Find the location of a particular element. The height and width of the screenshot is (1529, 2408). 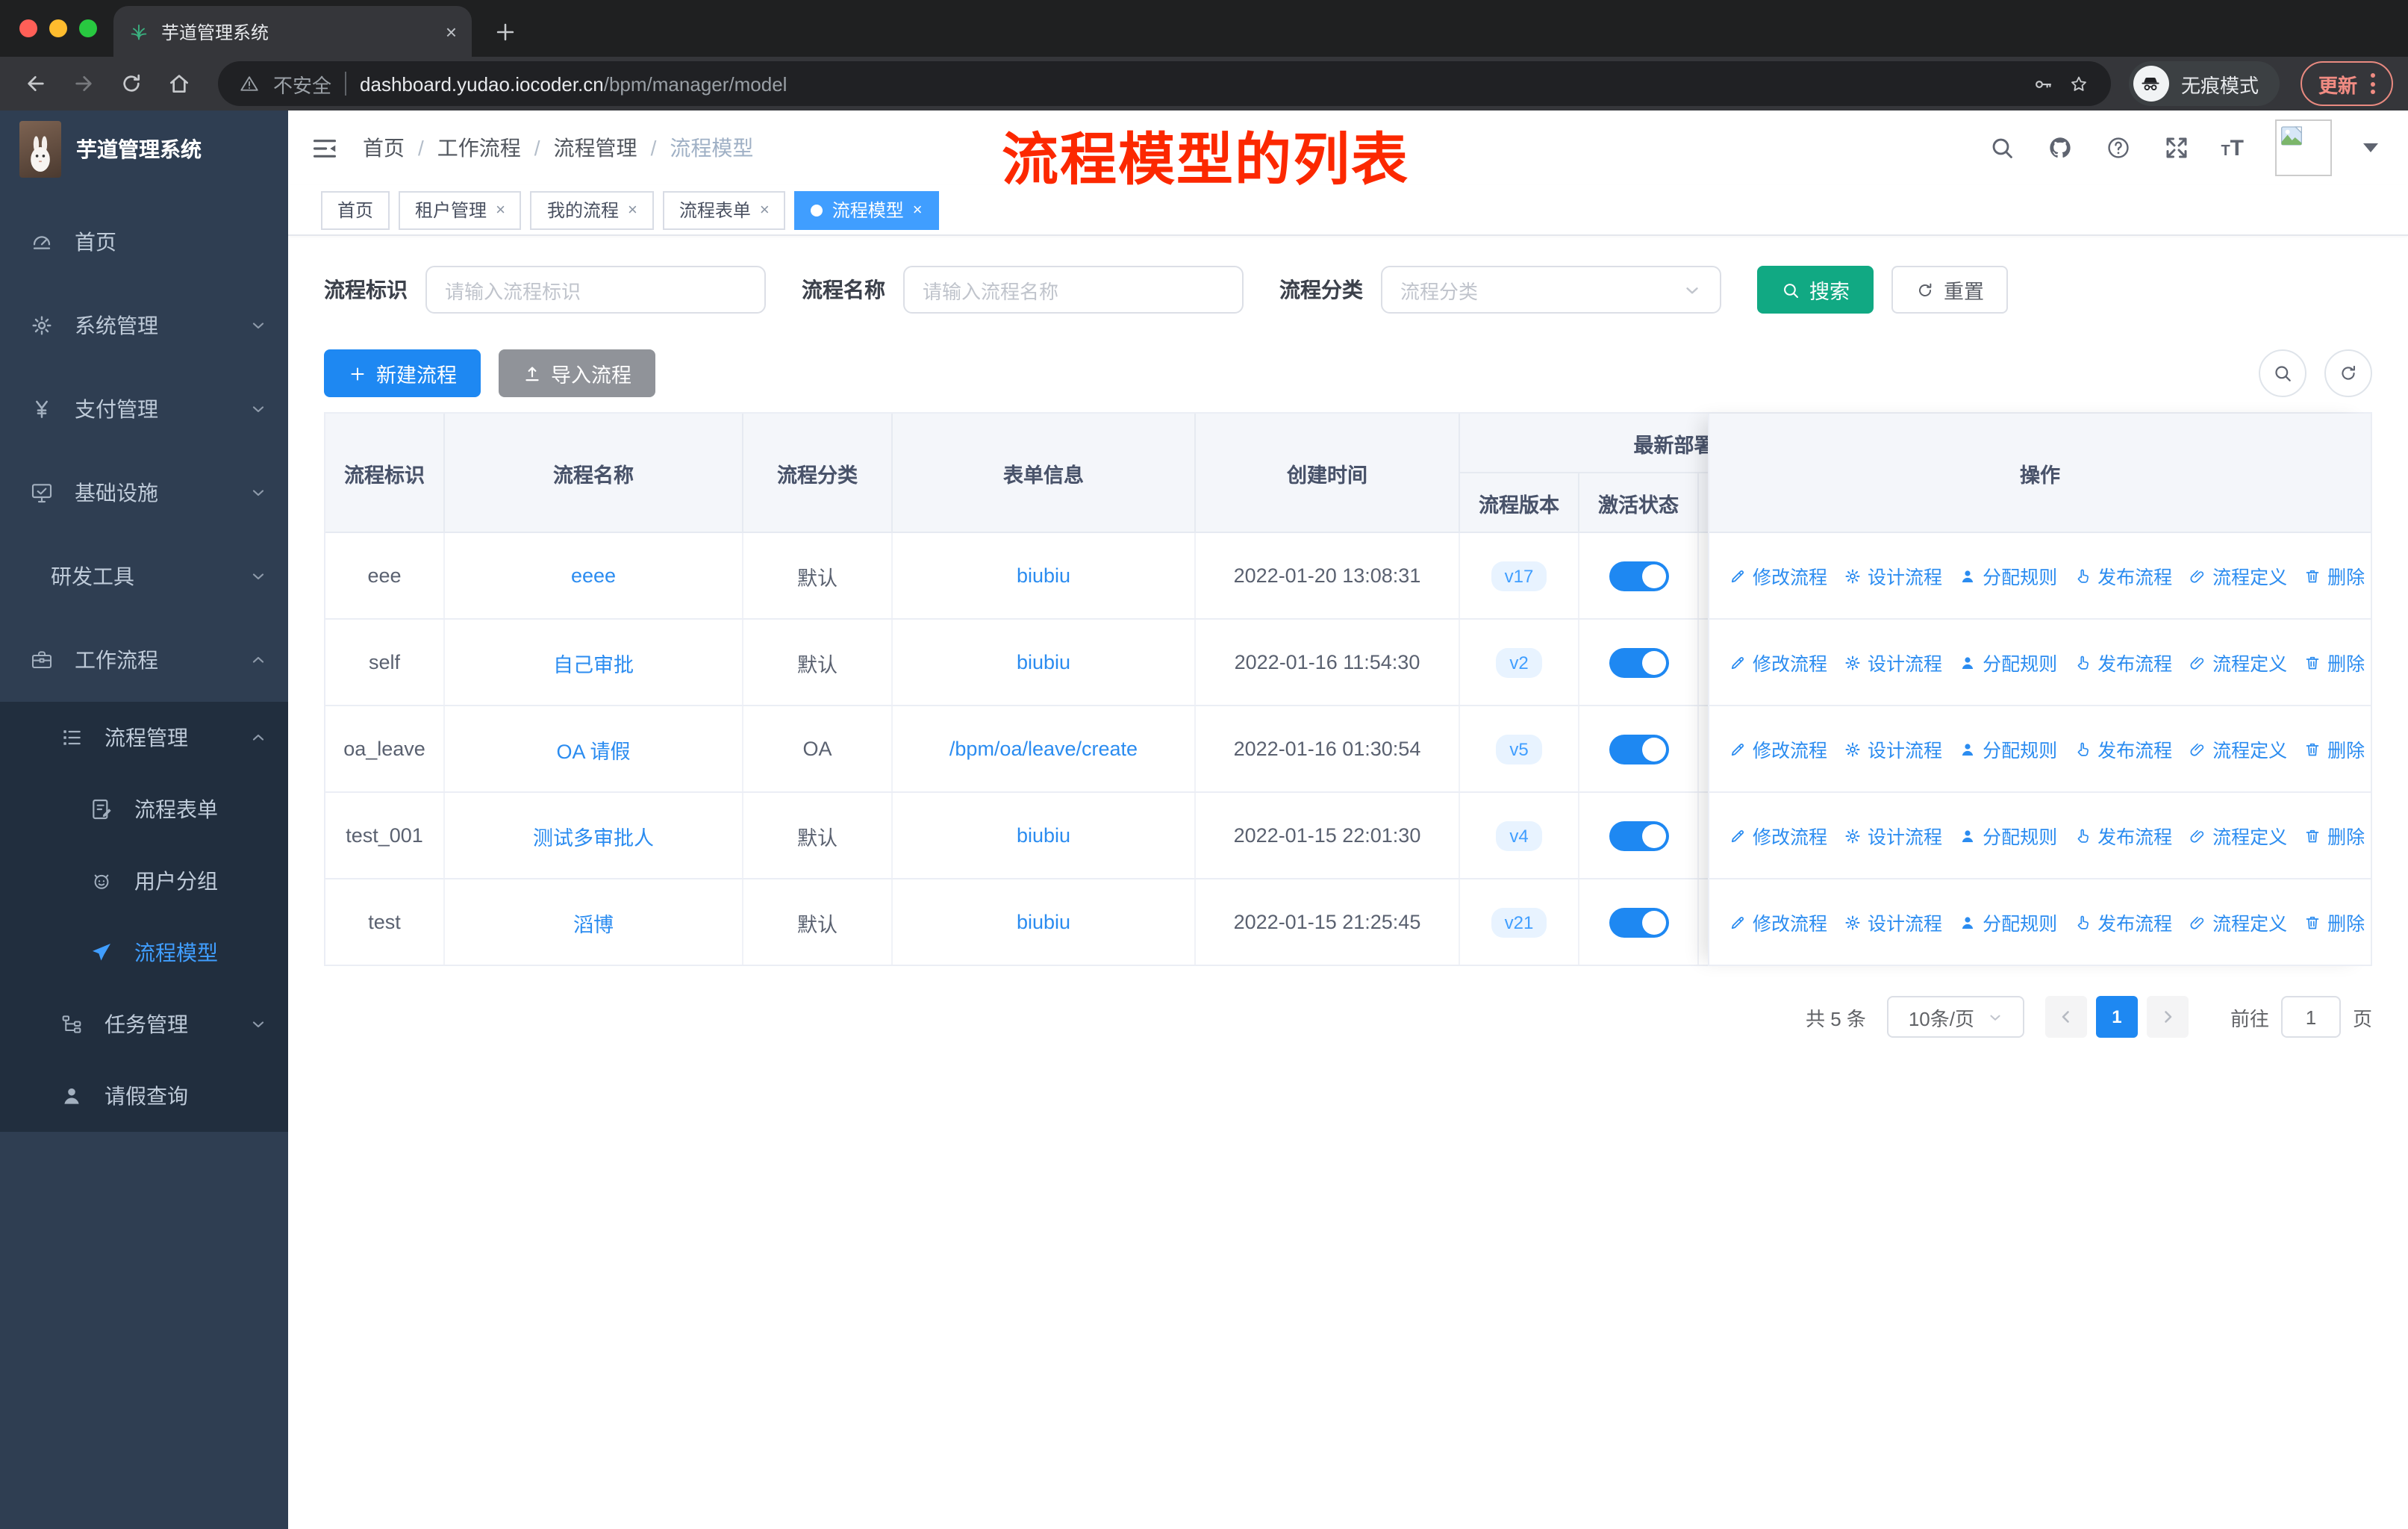

prev-page-button is located at coordinates (2065, 1017).